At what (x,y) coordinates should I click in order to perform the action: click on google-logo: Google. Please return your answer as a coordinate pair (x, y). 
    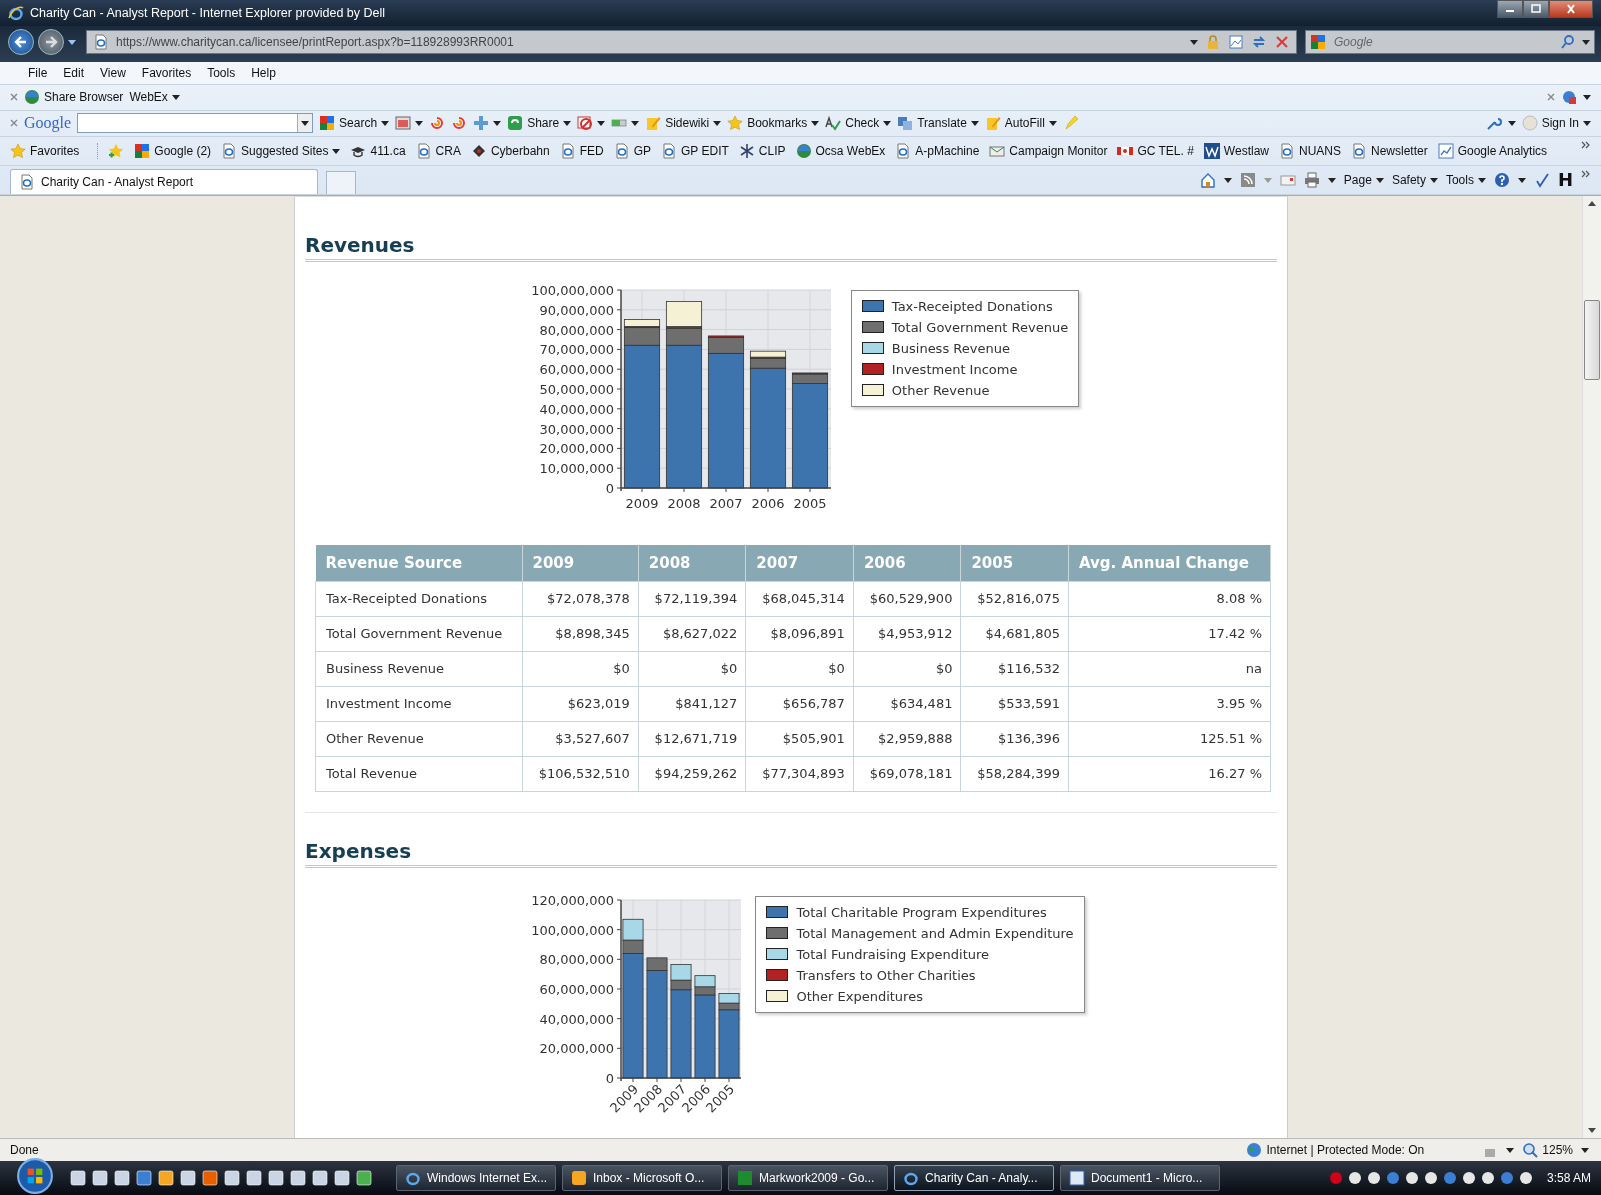
    Looking at the image, I should click on (48, 123).